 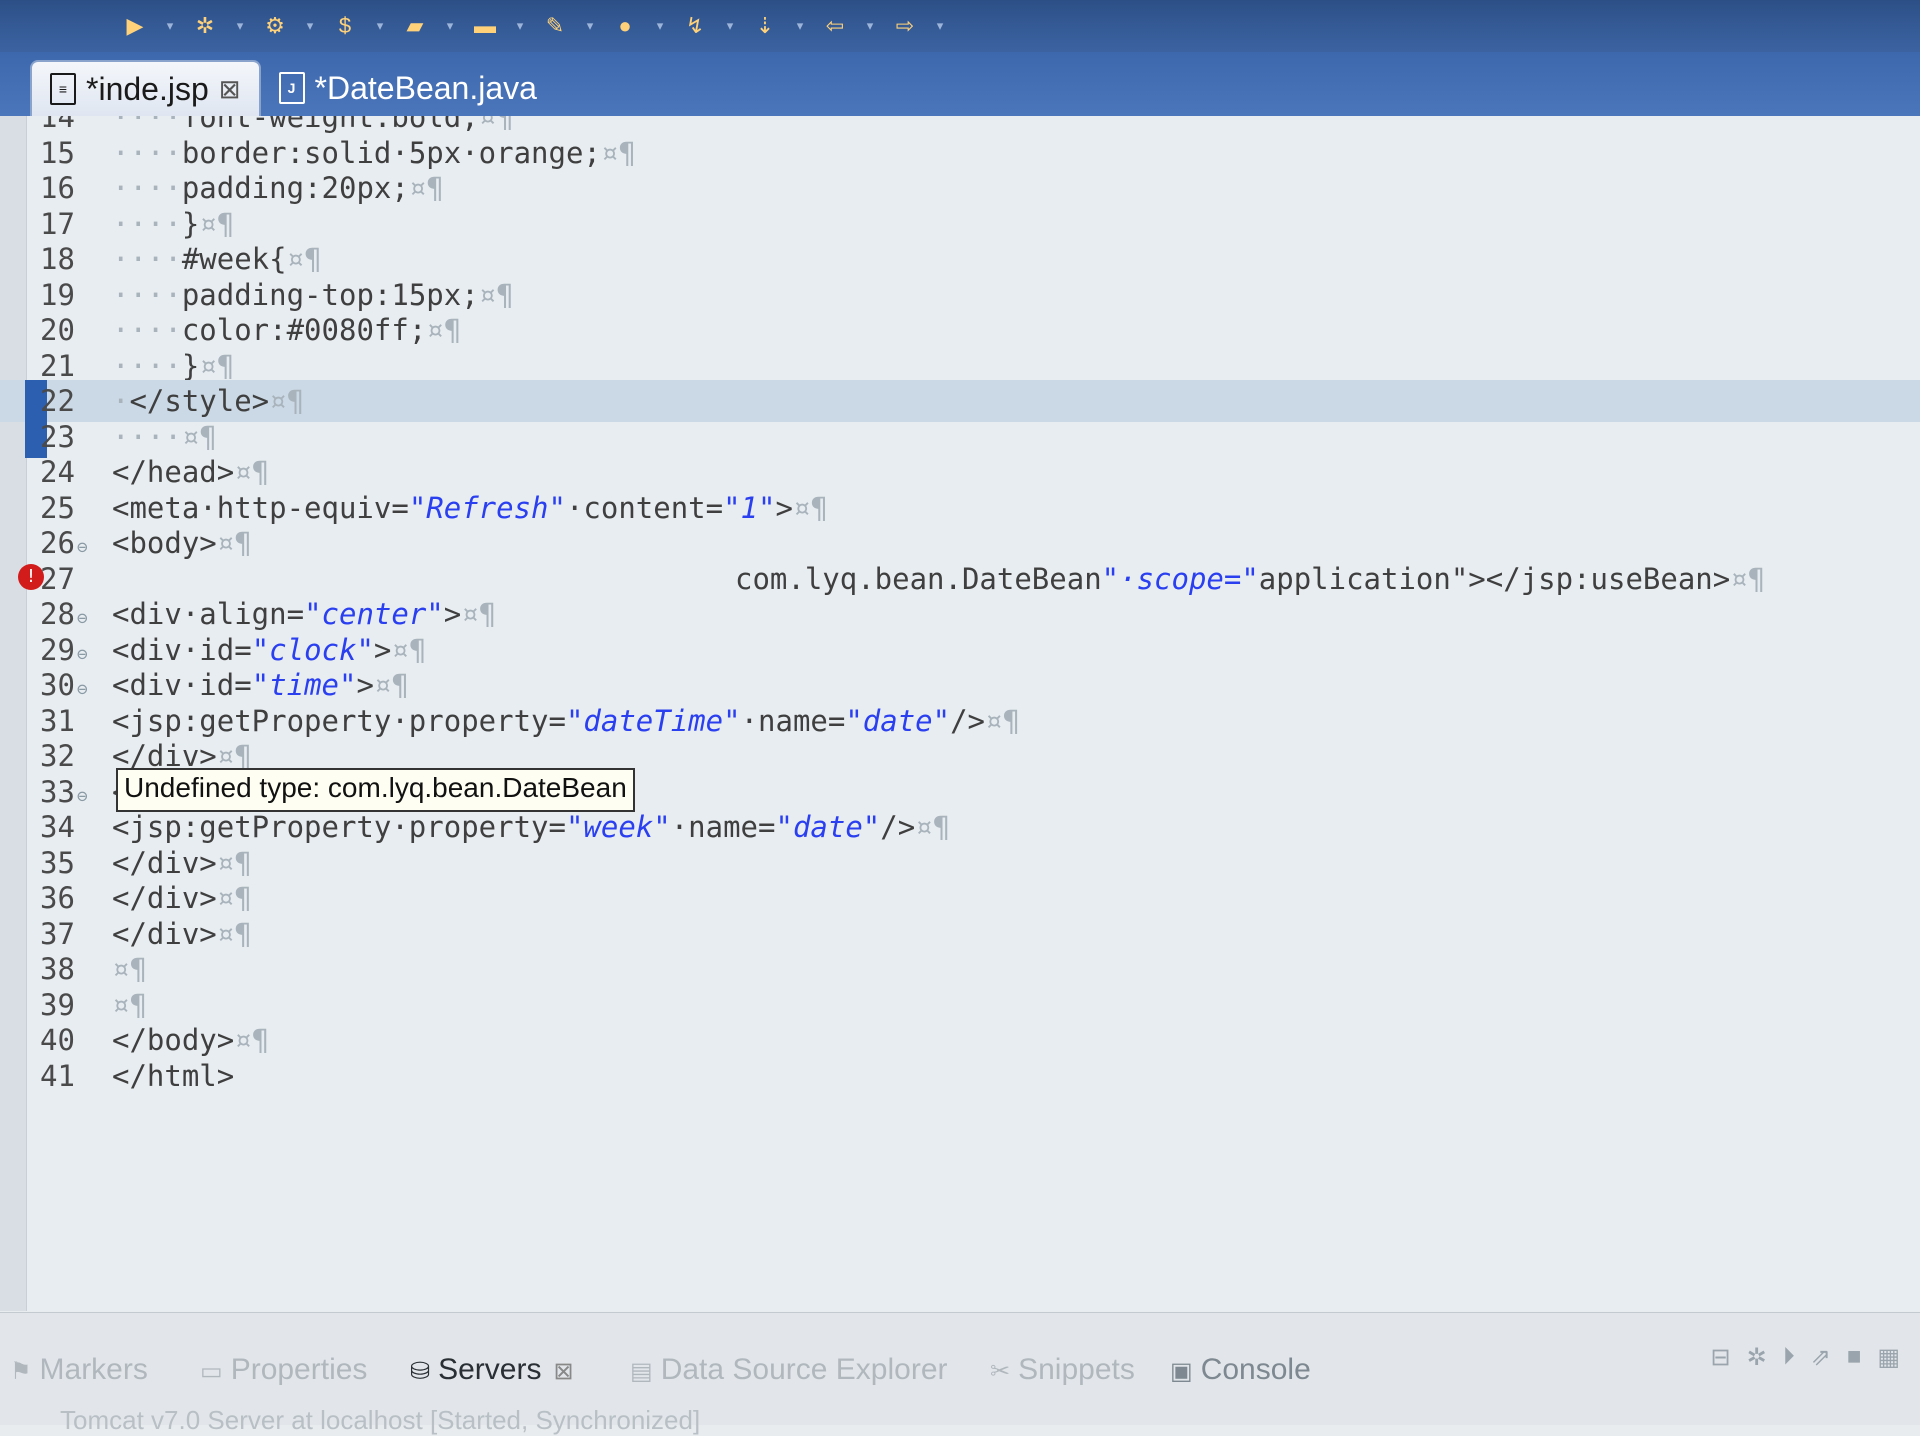 I want to click on tab-servers: ⛁ Servers ⊠, so click(x=496, y=1370).